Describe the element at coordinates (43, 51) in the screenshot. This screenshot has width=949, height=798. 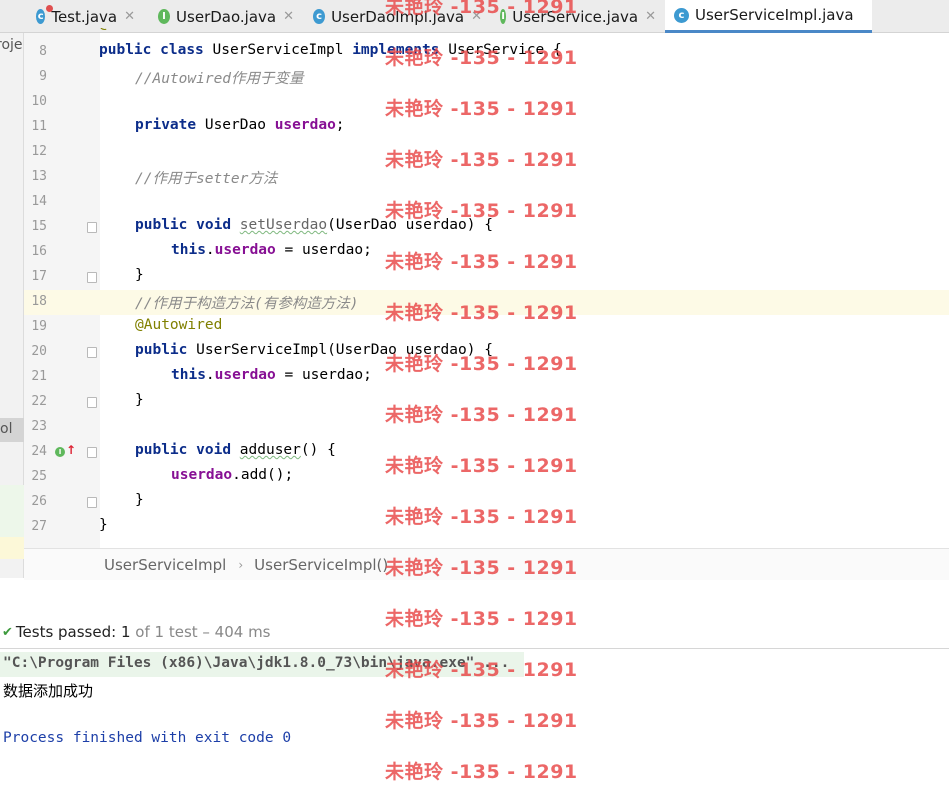
I see `line-number: 8` at that location.